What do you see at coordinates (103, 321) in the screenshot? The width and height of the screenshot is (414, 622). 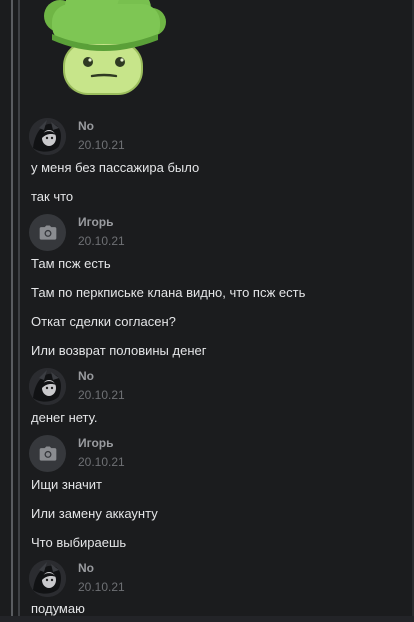 I see `message-text: Откат сделки согласен?` at bounding box center [103, 321].